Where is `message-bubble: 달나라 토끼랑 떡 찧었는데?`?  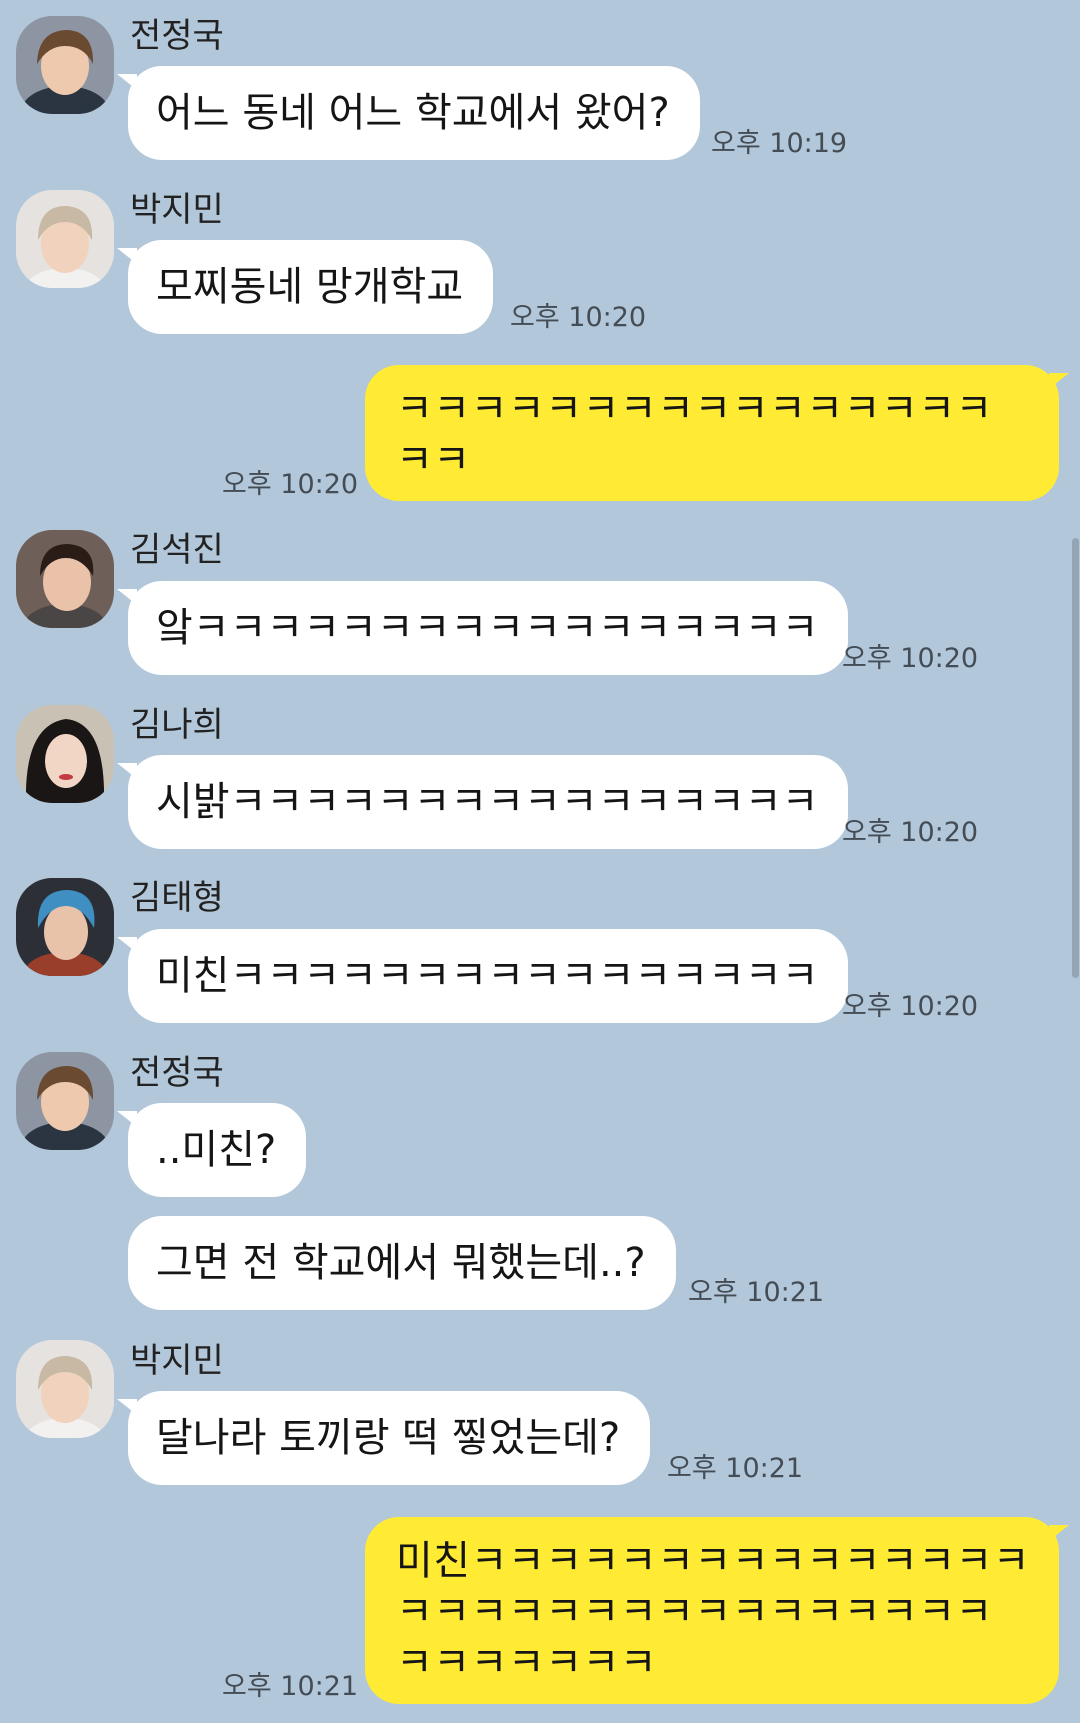
message-bubble: 달나라 토끼랑 떡 찧었는데? is located at coordinates (383, 1438).